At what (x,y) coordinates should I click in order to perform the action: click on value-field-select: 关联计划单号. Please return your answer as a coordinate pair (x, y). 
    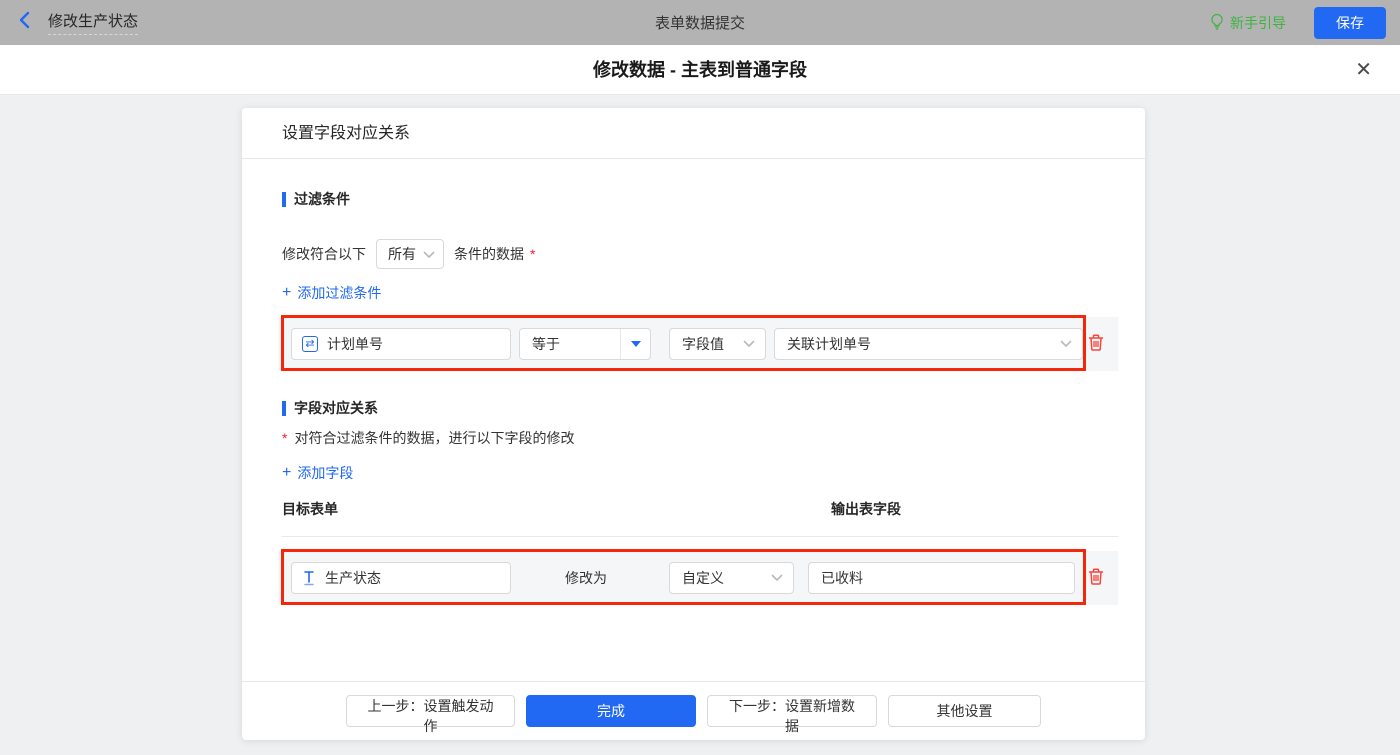
    Looking at the image, I should click on (928, 344).